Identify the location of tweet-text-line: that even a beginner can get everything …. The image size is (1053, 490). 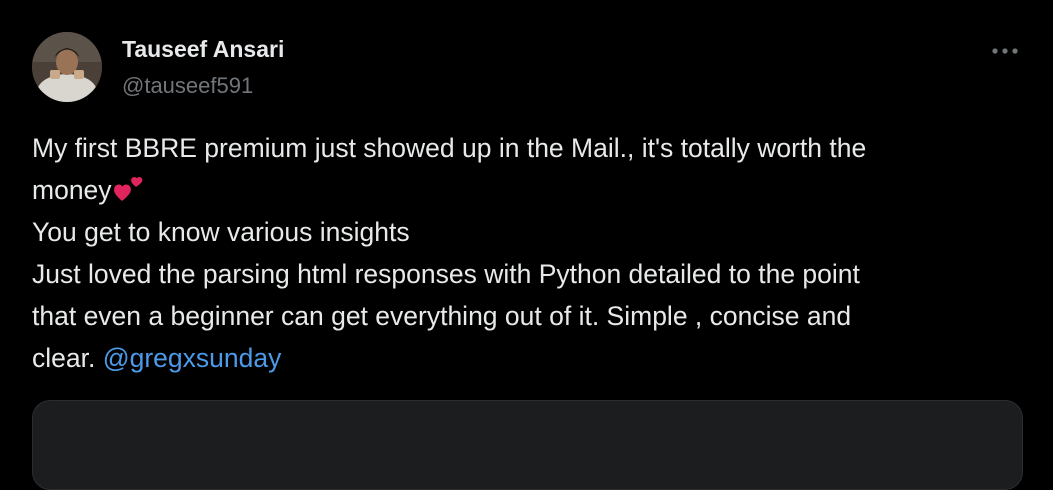
(442, 316).